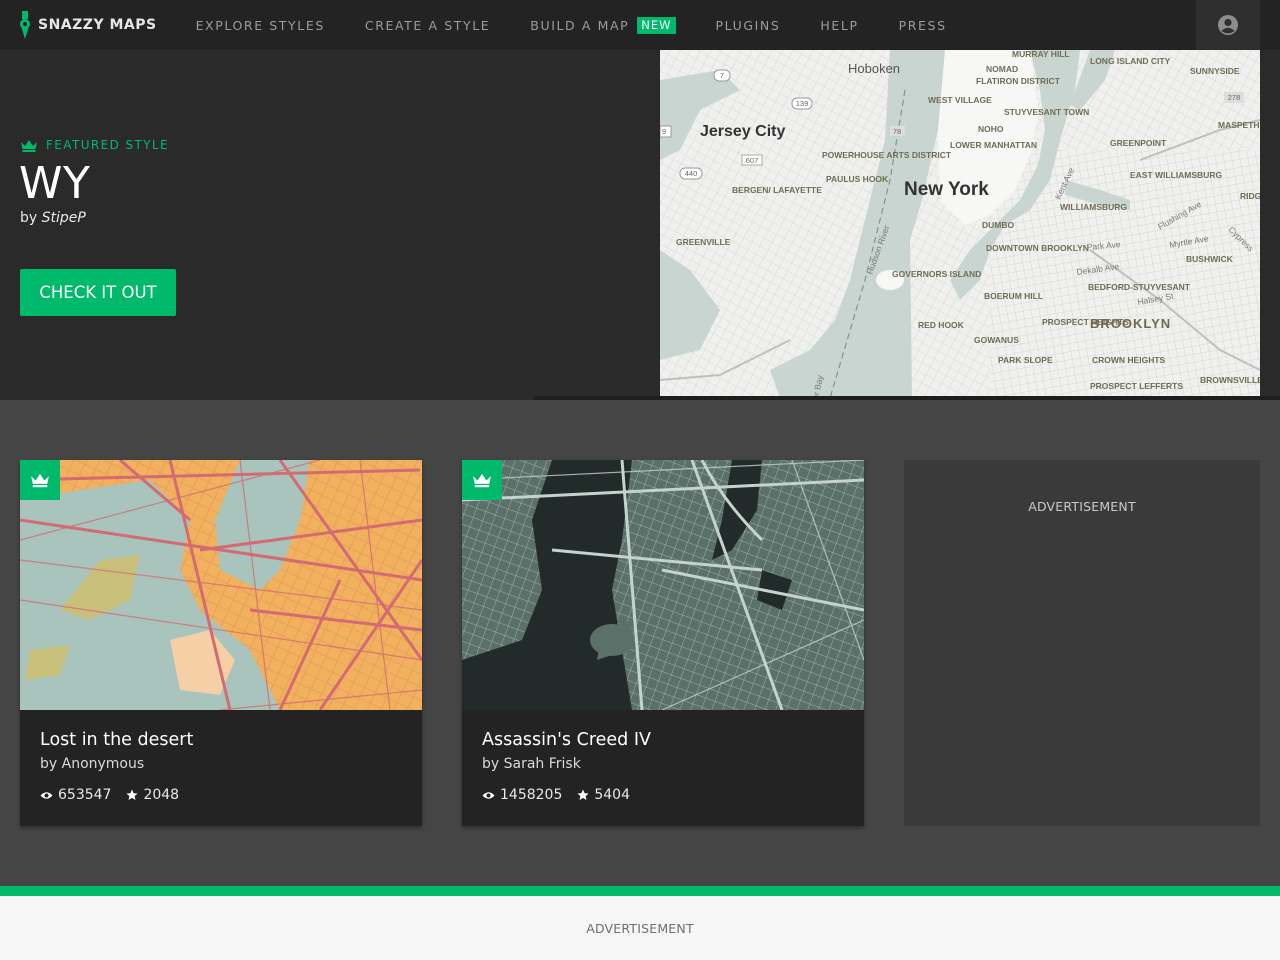 The image size is (1280, 960). I want to click on nav-label: PRESS, so click(922, 25).